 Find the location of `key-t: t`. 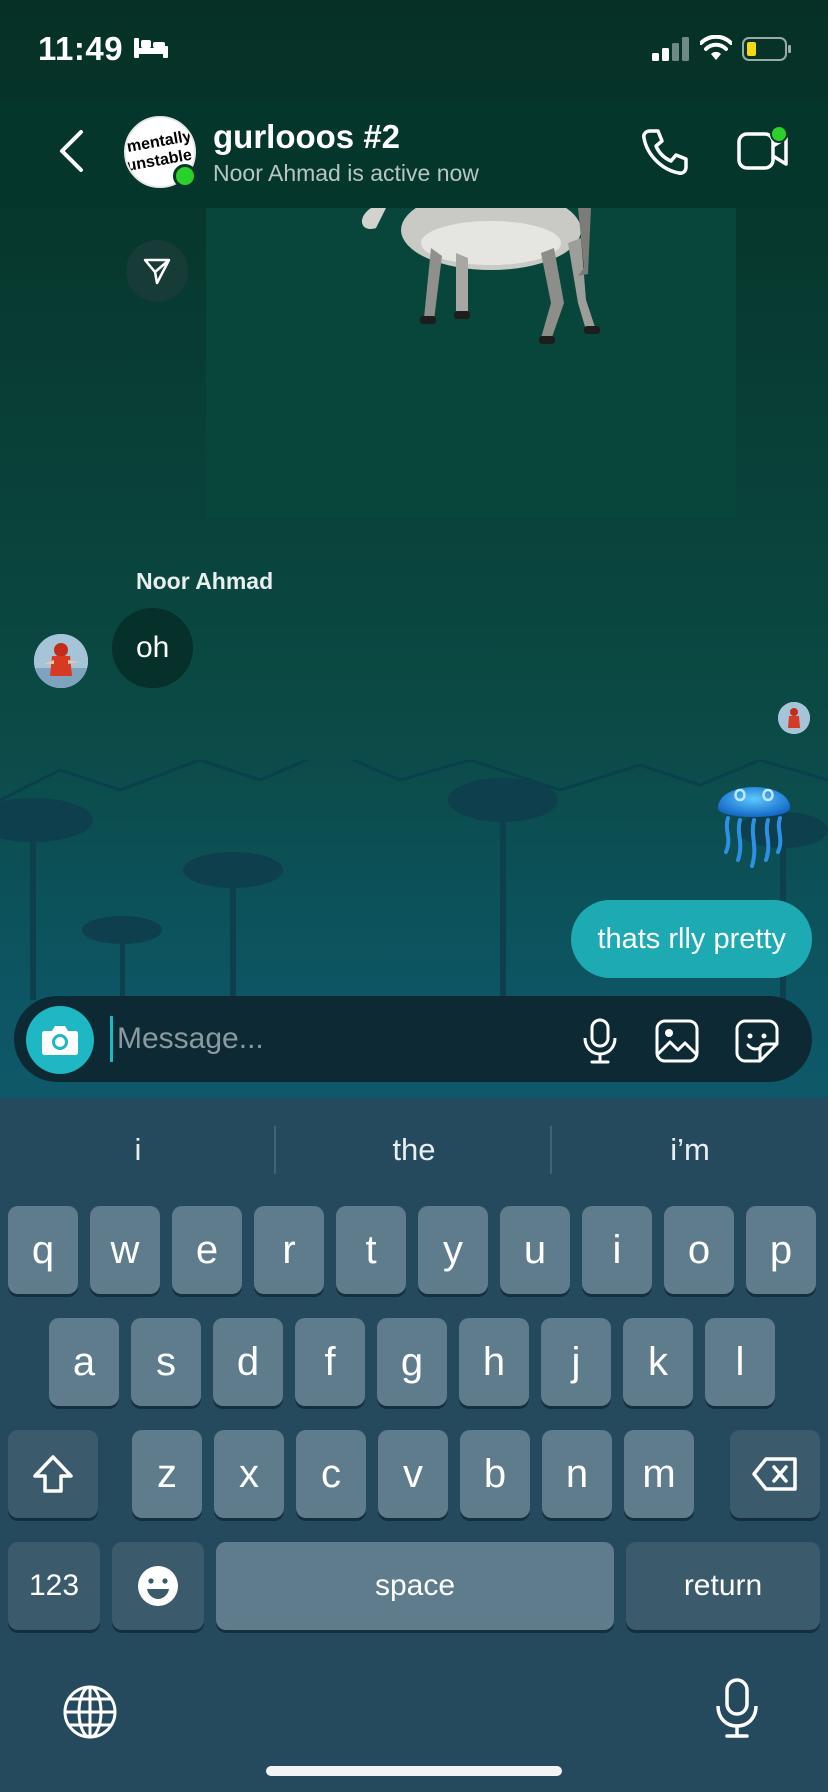

key-t: t is located at coordinates (371, 1250).